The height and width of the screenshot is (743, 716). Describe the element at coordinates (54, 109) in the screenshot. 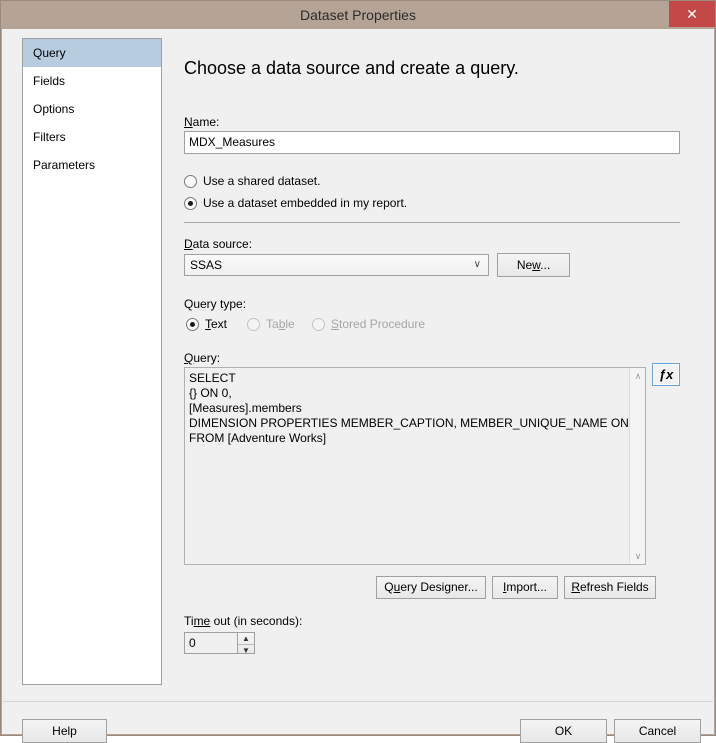

I see `sidebar-item-label: Options` at that location.